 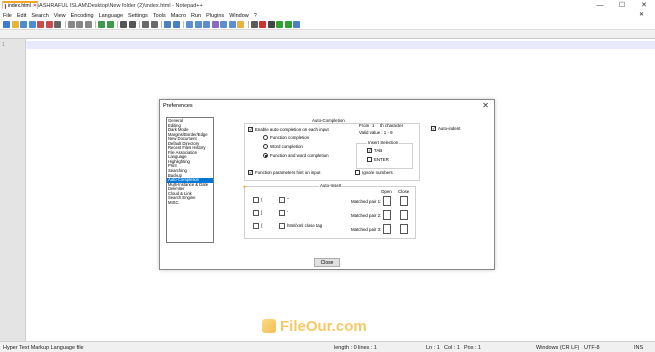 What do you see at coordinates (110, 24) in the screenshot?
I see `redo-icon` at bounding box center [110, 24].